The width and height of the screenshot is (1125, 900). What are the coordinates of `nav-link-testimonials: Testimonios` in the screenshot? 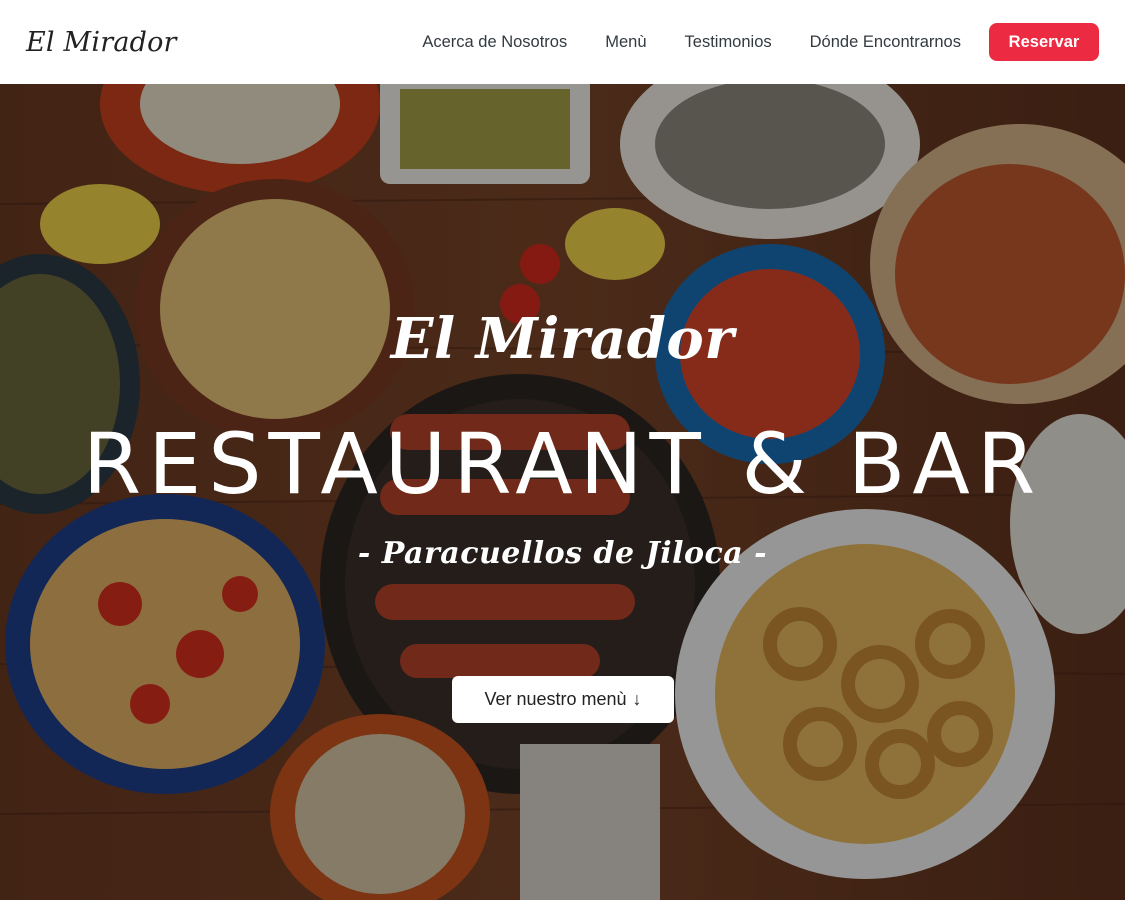 It's located at (728, 42).